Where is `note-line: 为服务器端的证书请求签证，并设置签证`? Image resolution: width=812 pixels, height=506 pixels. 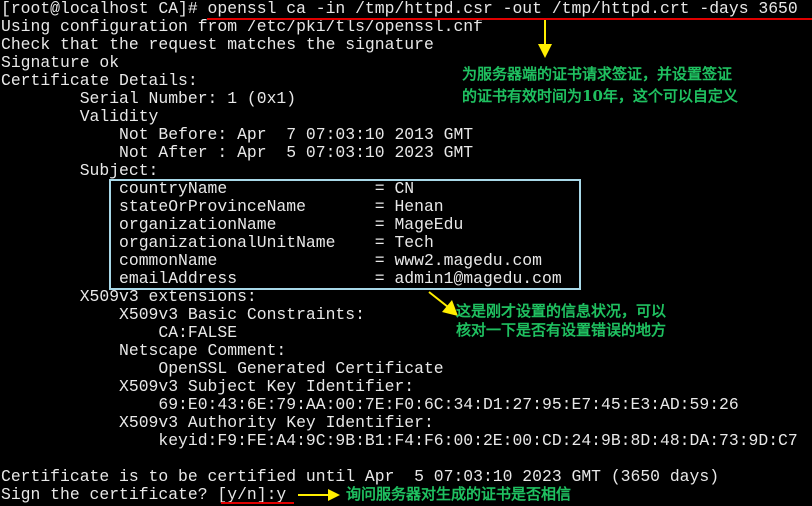 note-line: 为服务器端的证书请求签证，并设置签证 is located at coordinates (597, 74).